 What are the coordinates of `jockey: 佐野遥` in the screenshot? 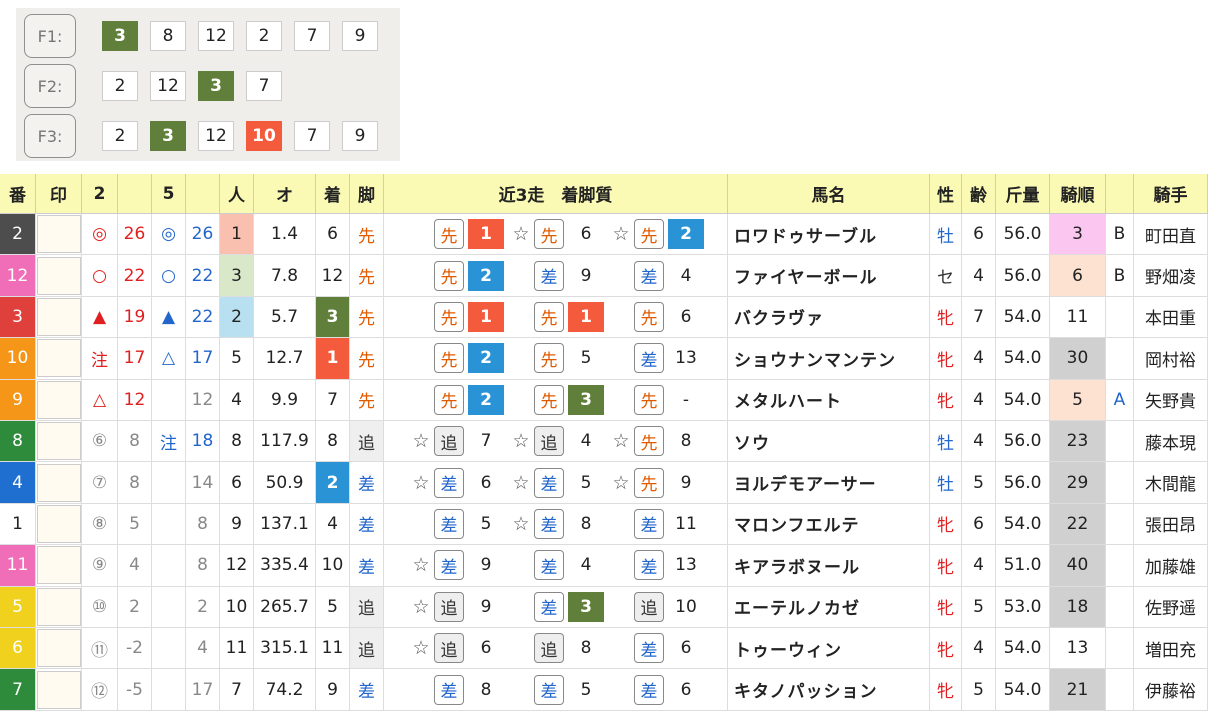 It's located at (1171, 607).